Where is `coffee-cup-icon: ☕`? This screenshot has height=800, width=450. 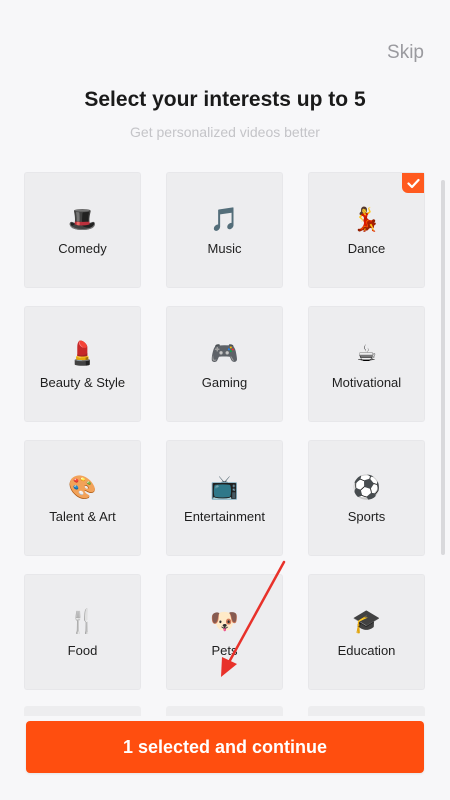 coffee-cup-icon: ☕ is located at coordinates (366, 352).